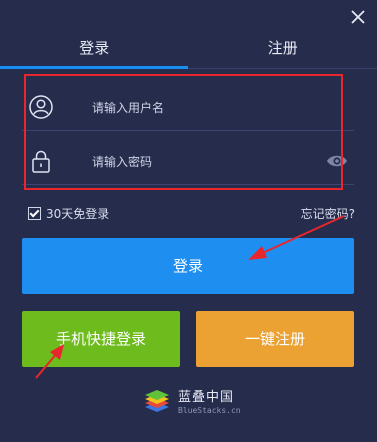 This screenshot has height=442, width=377. Describe the element at coordinates (337, 161) in the screenshot. I see `eye-icon` at that location.